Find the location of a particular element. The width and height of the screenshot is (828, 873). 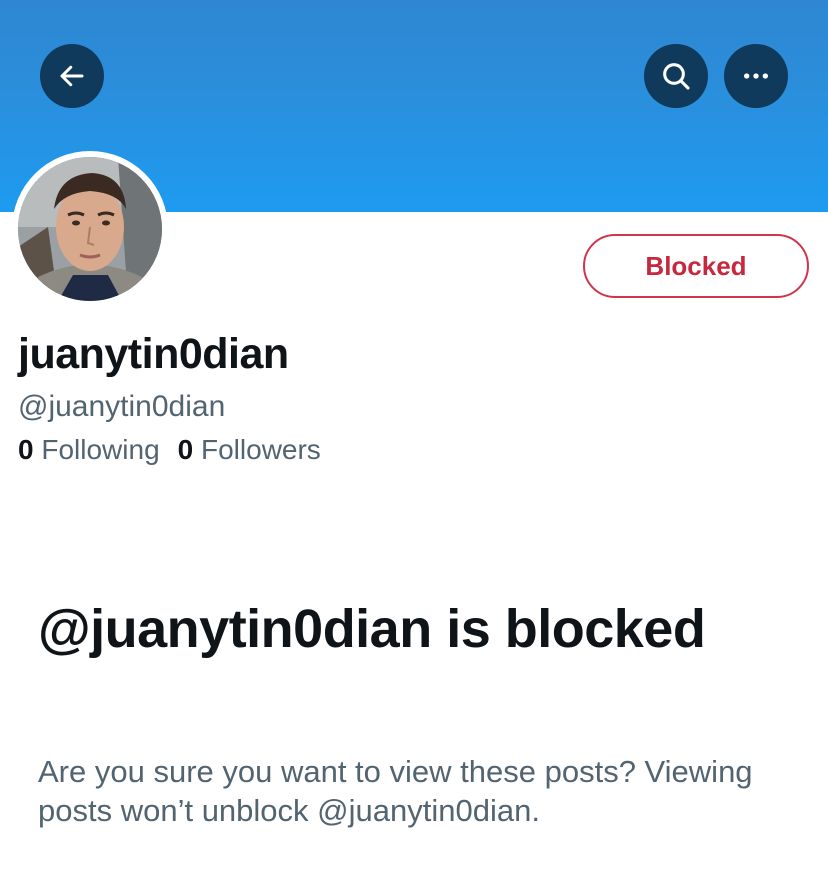

display-name: juanytin0dian is located at coordinates (153, 354).